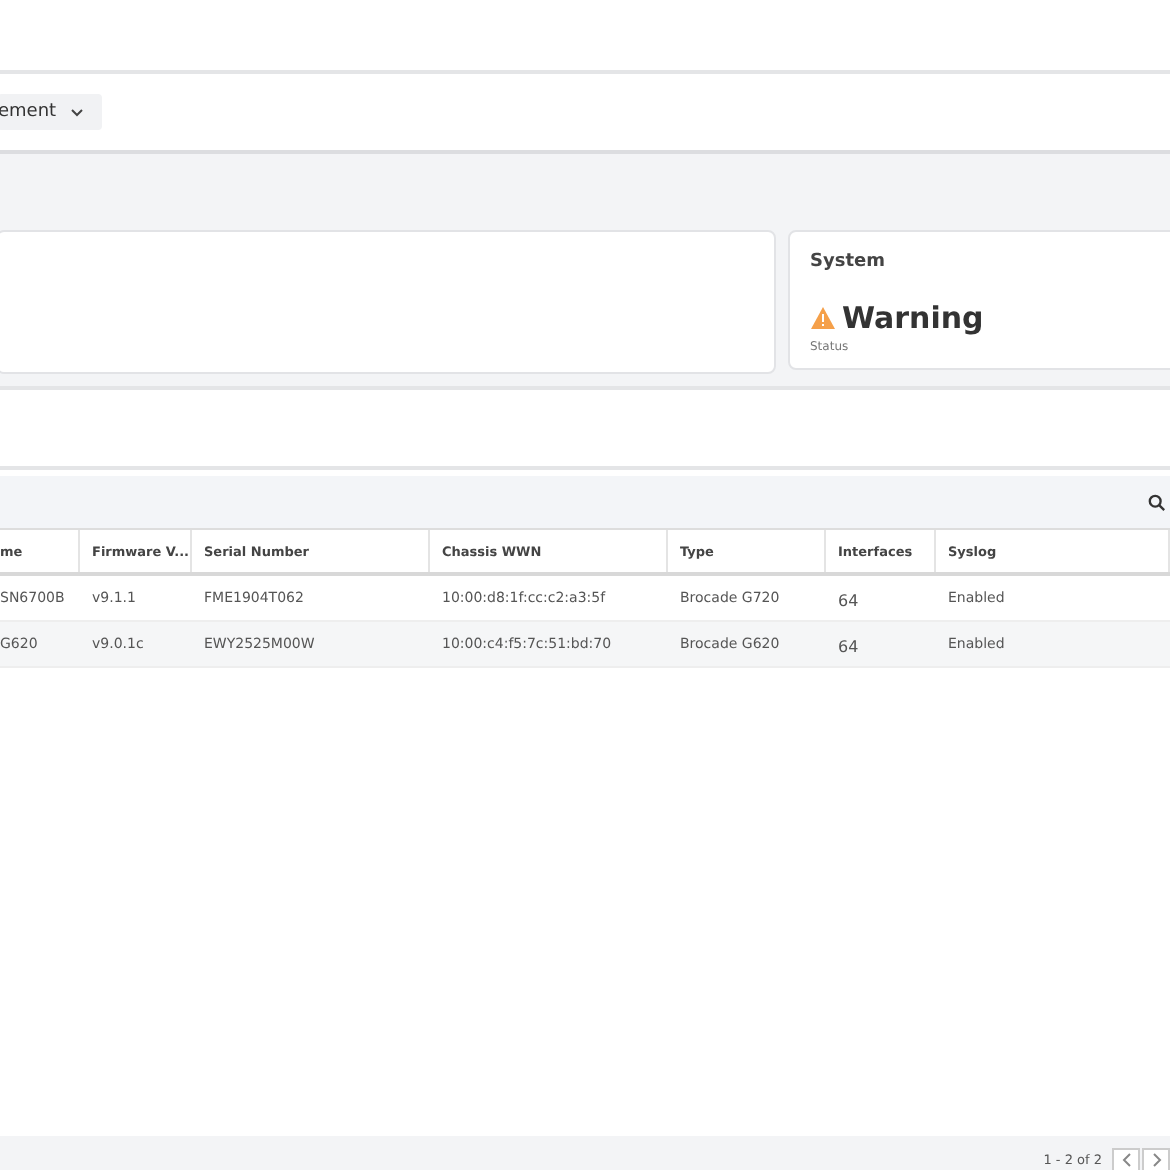  I want to click on caret-icon, so click(77, 112).